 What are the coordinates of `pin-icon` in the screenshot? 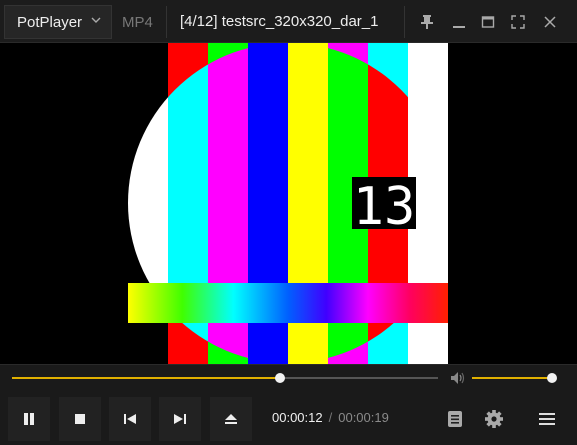 It's located at (427, 22).